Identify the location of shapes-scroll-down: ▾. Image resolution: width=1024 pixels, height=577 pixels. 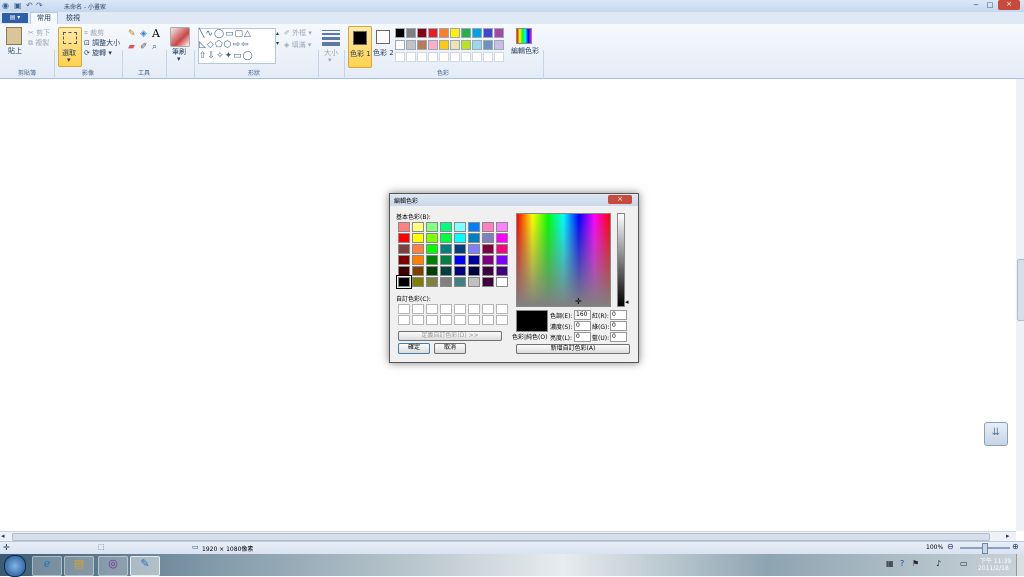
(277, 43).